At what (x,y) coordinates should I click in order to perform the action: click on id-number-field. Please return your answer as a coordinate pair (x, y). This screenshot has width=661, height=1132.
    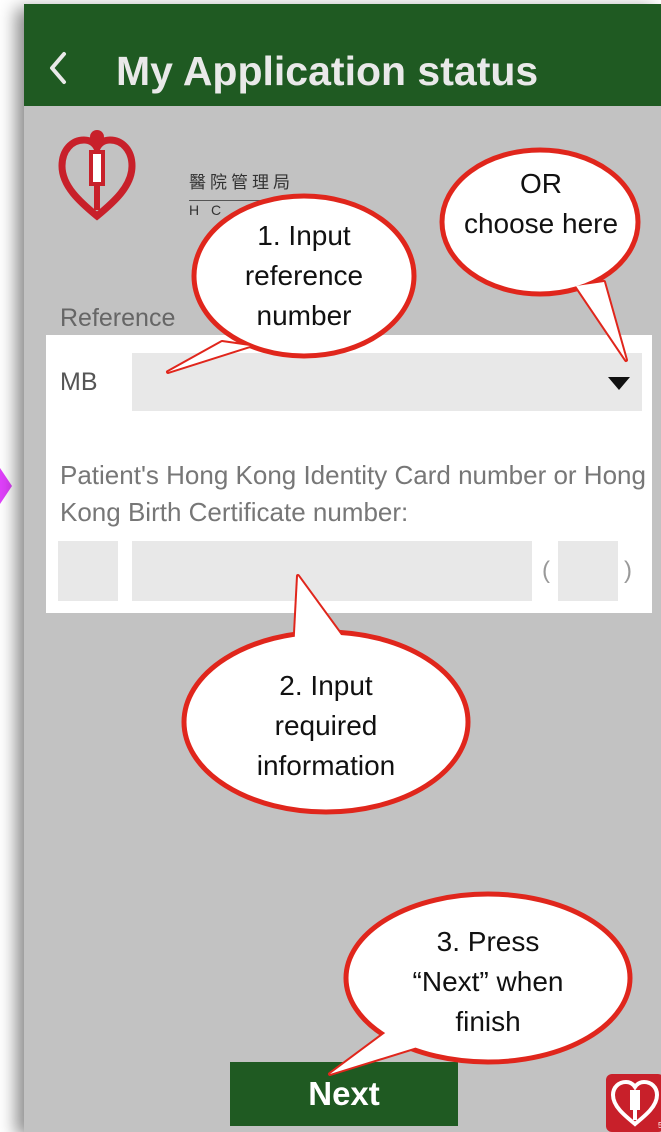
    Looking at the image, I should click on (332, 571).